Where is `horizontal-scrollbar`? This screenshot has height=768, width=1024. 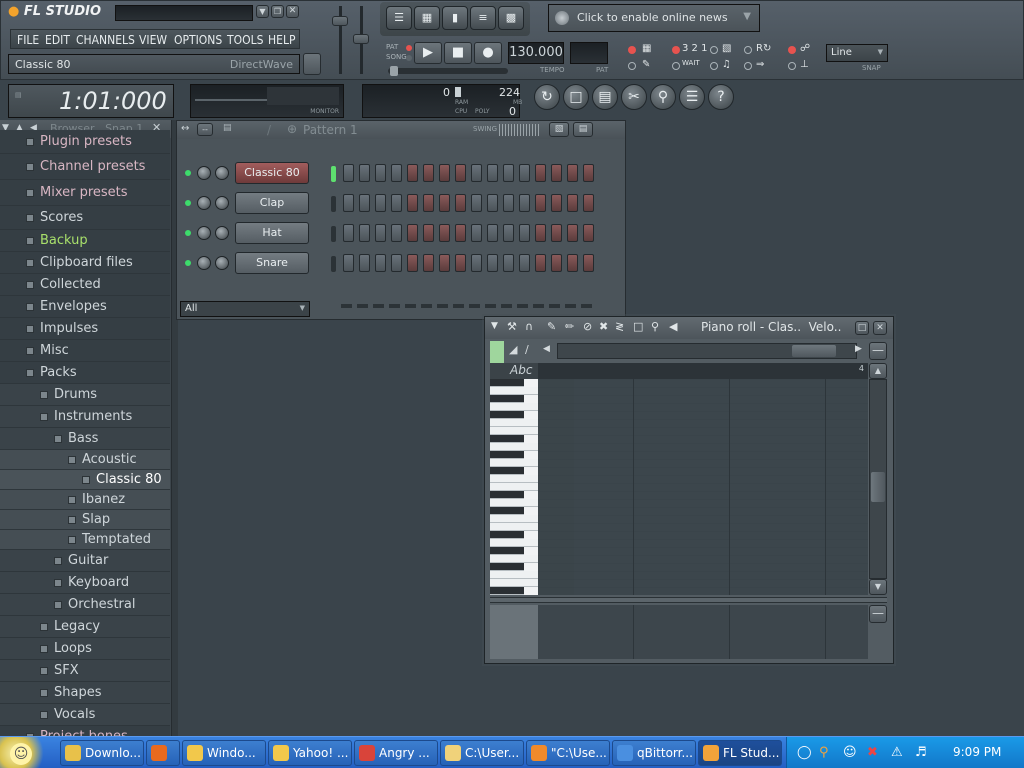 horizontal-scrollbar is located at coordinates (707, 351).